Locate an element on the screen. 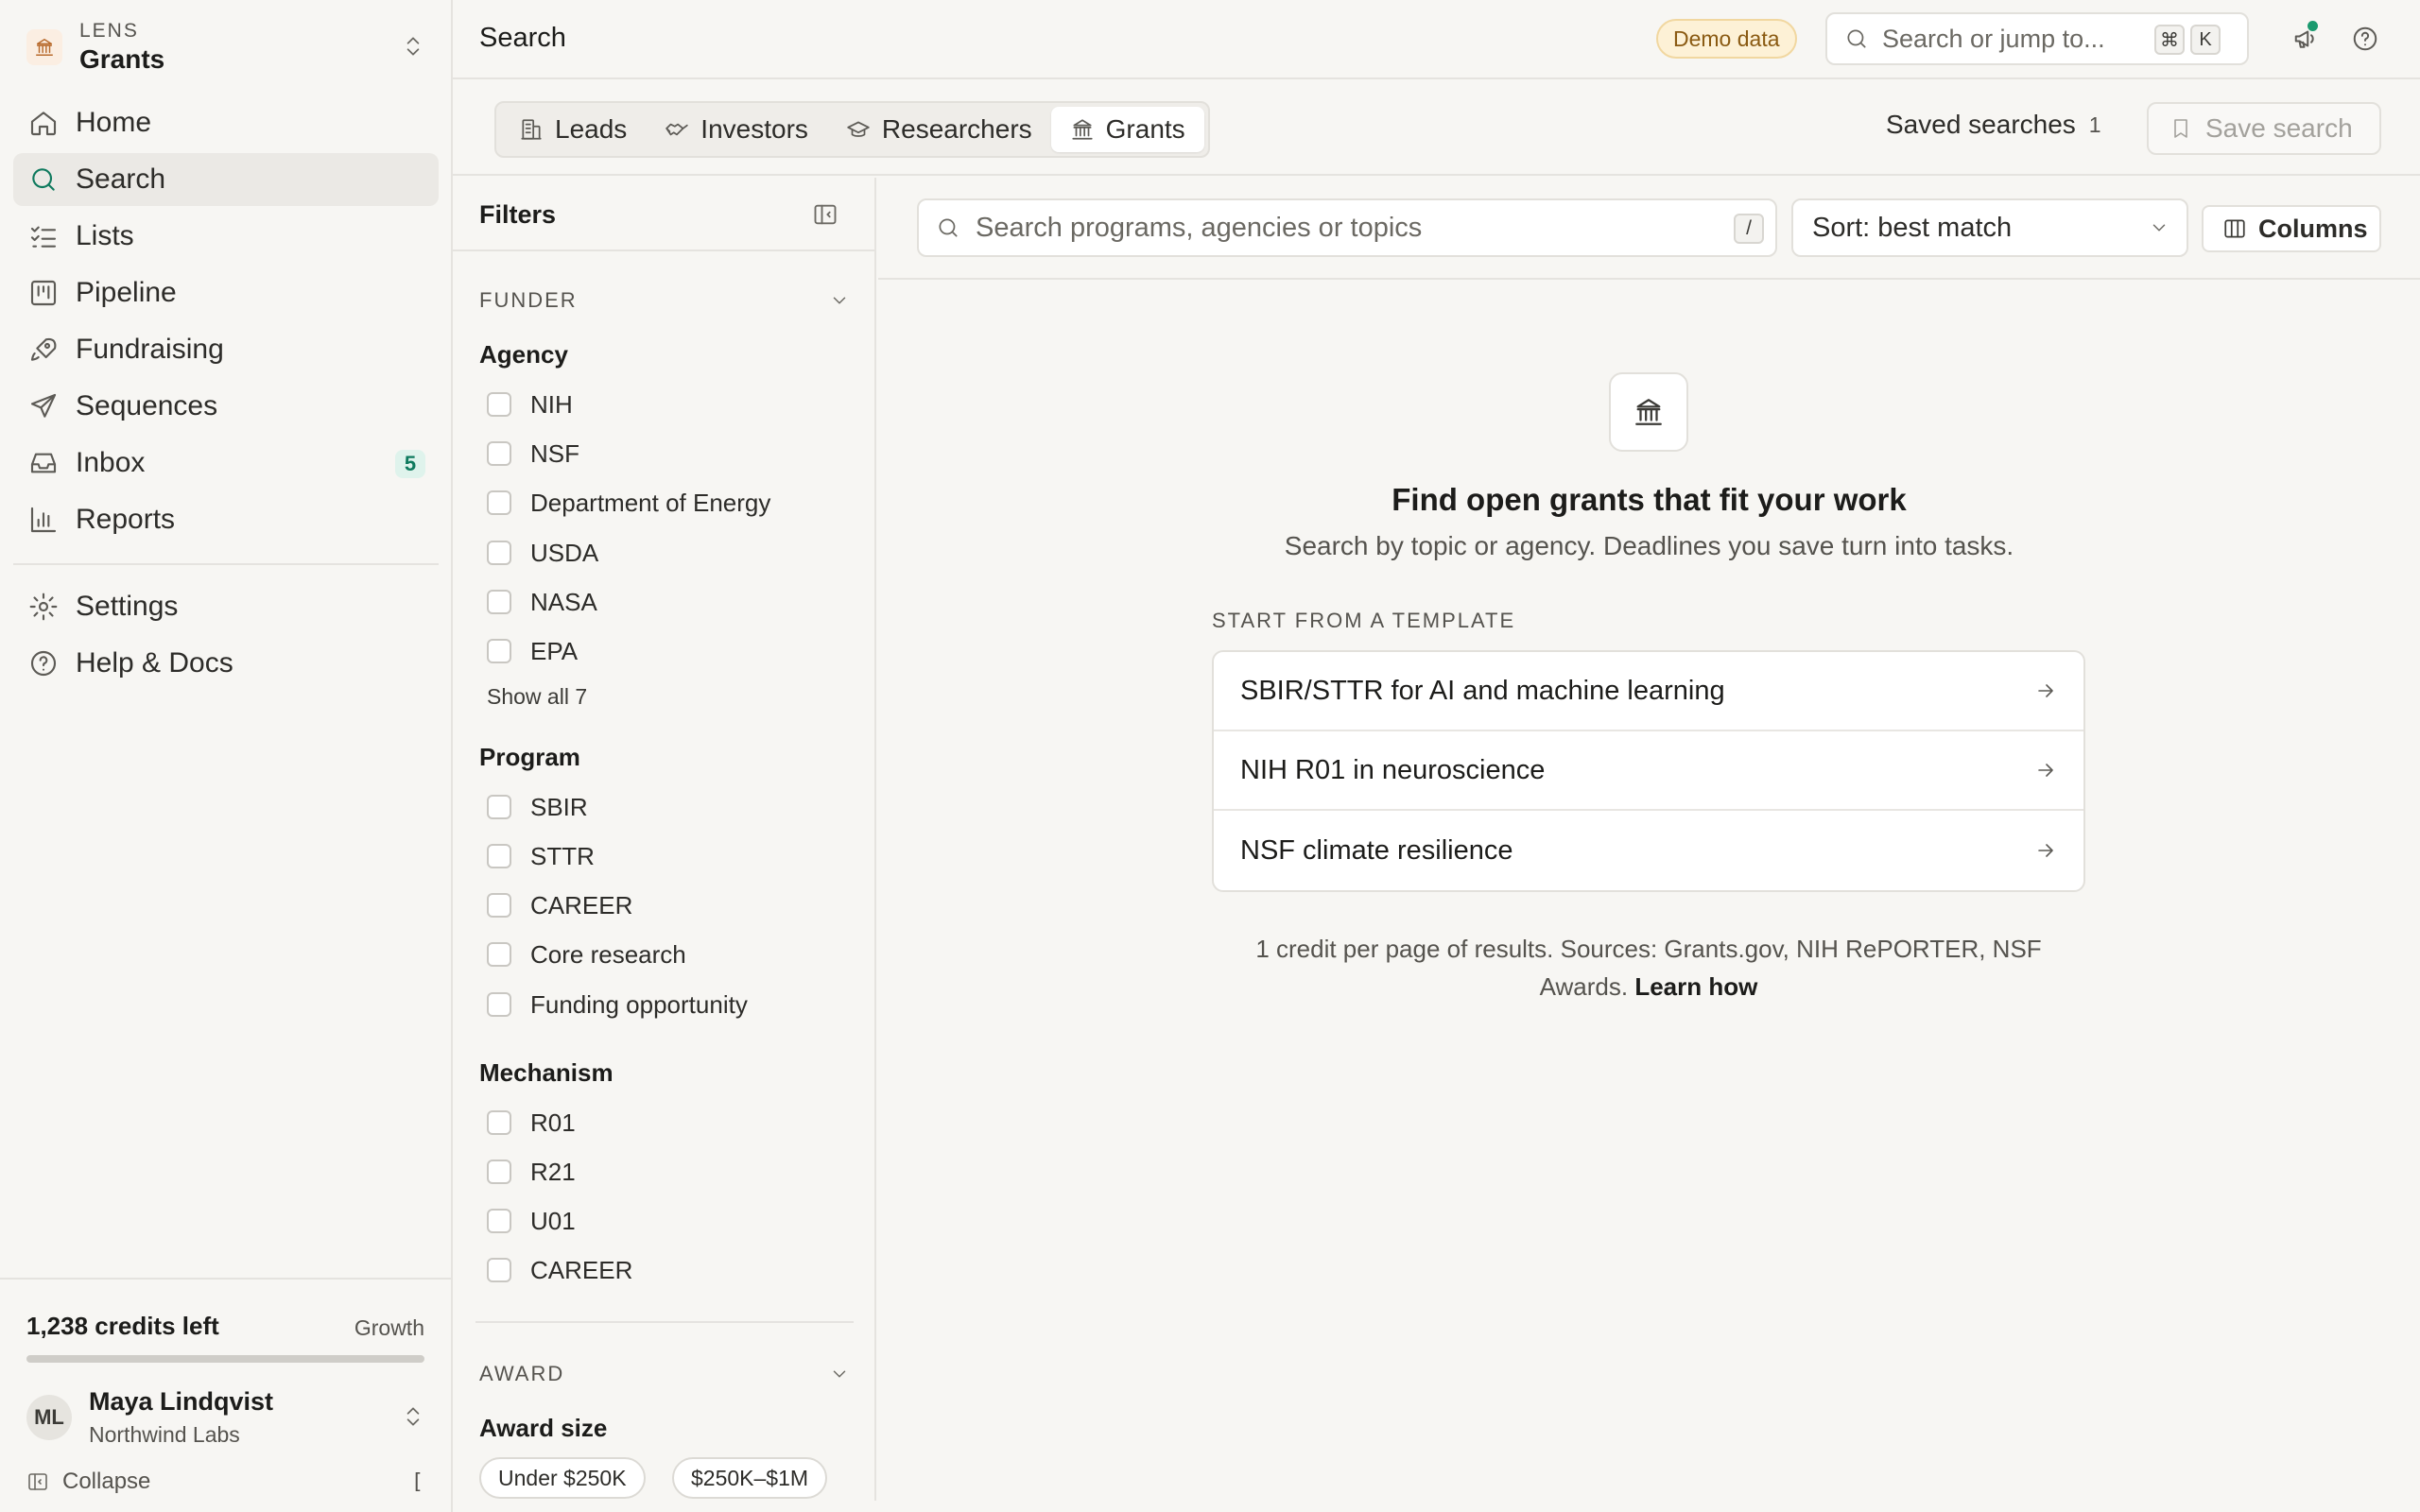 The width and height of the screenshot is (2420, 1512). nav-item-home: Home is located at coordinates (226, 122).